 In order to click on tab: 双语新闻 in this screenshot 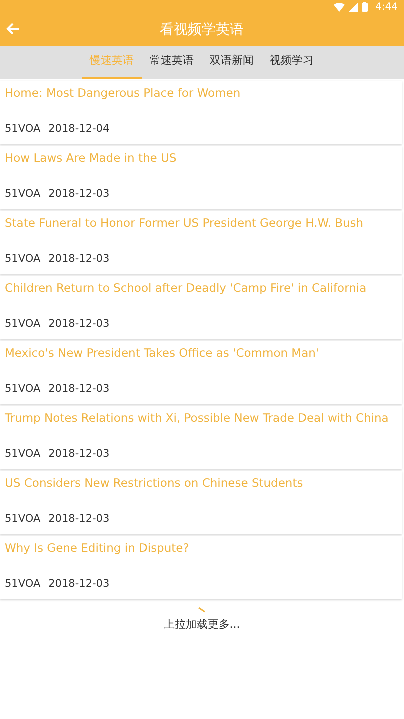, I will do `click(232, 62)`.